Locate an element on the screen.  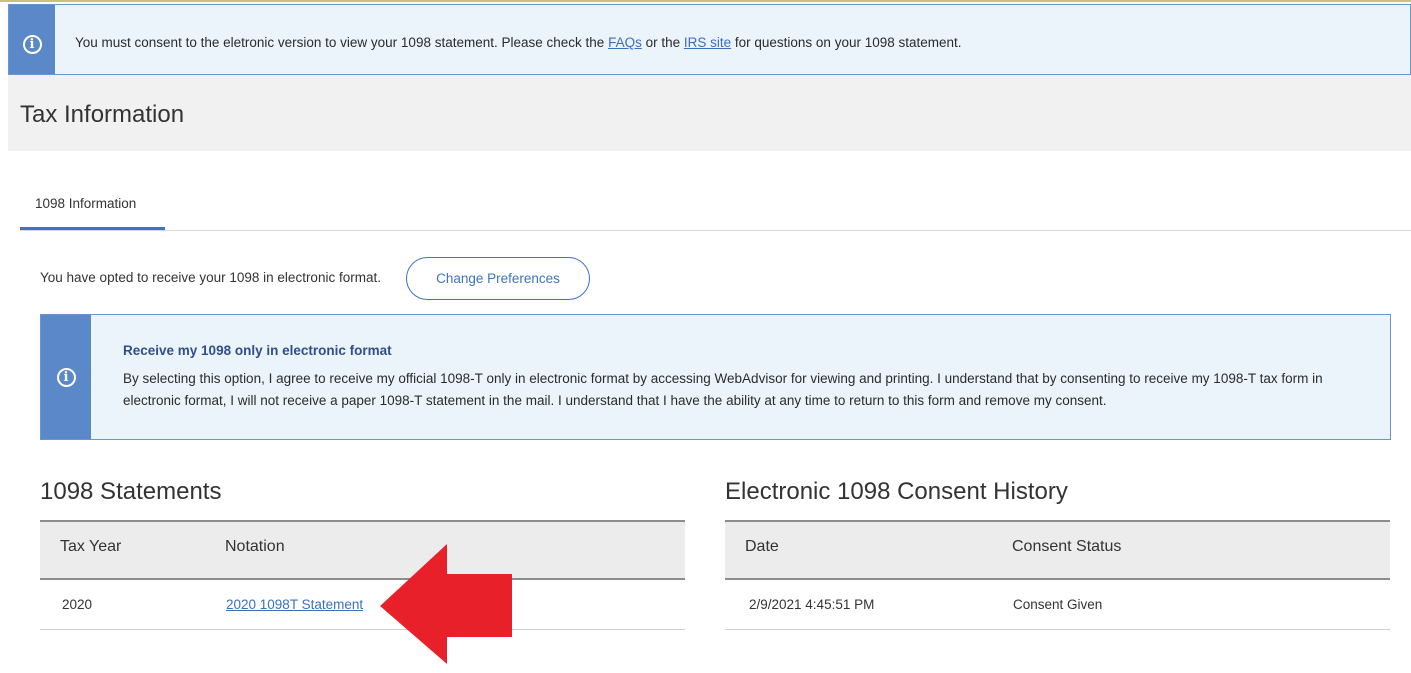
consent-status-cell: Consent Given is located at coordinates (1058, 604).